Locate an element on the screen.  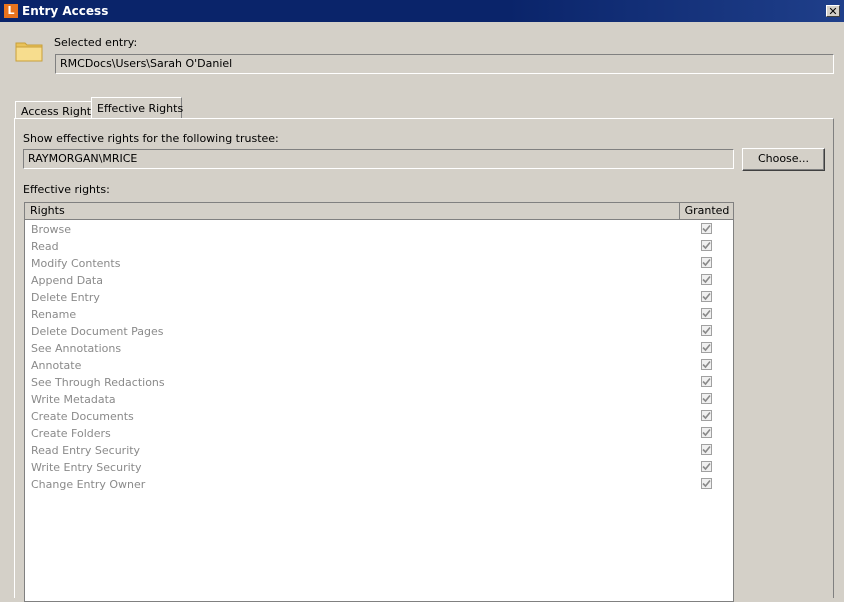
table-header: Rights Granted is located at coordinates (379, 211).